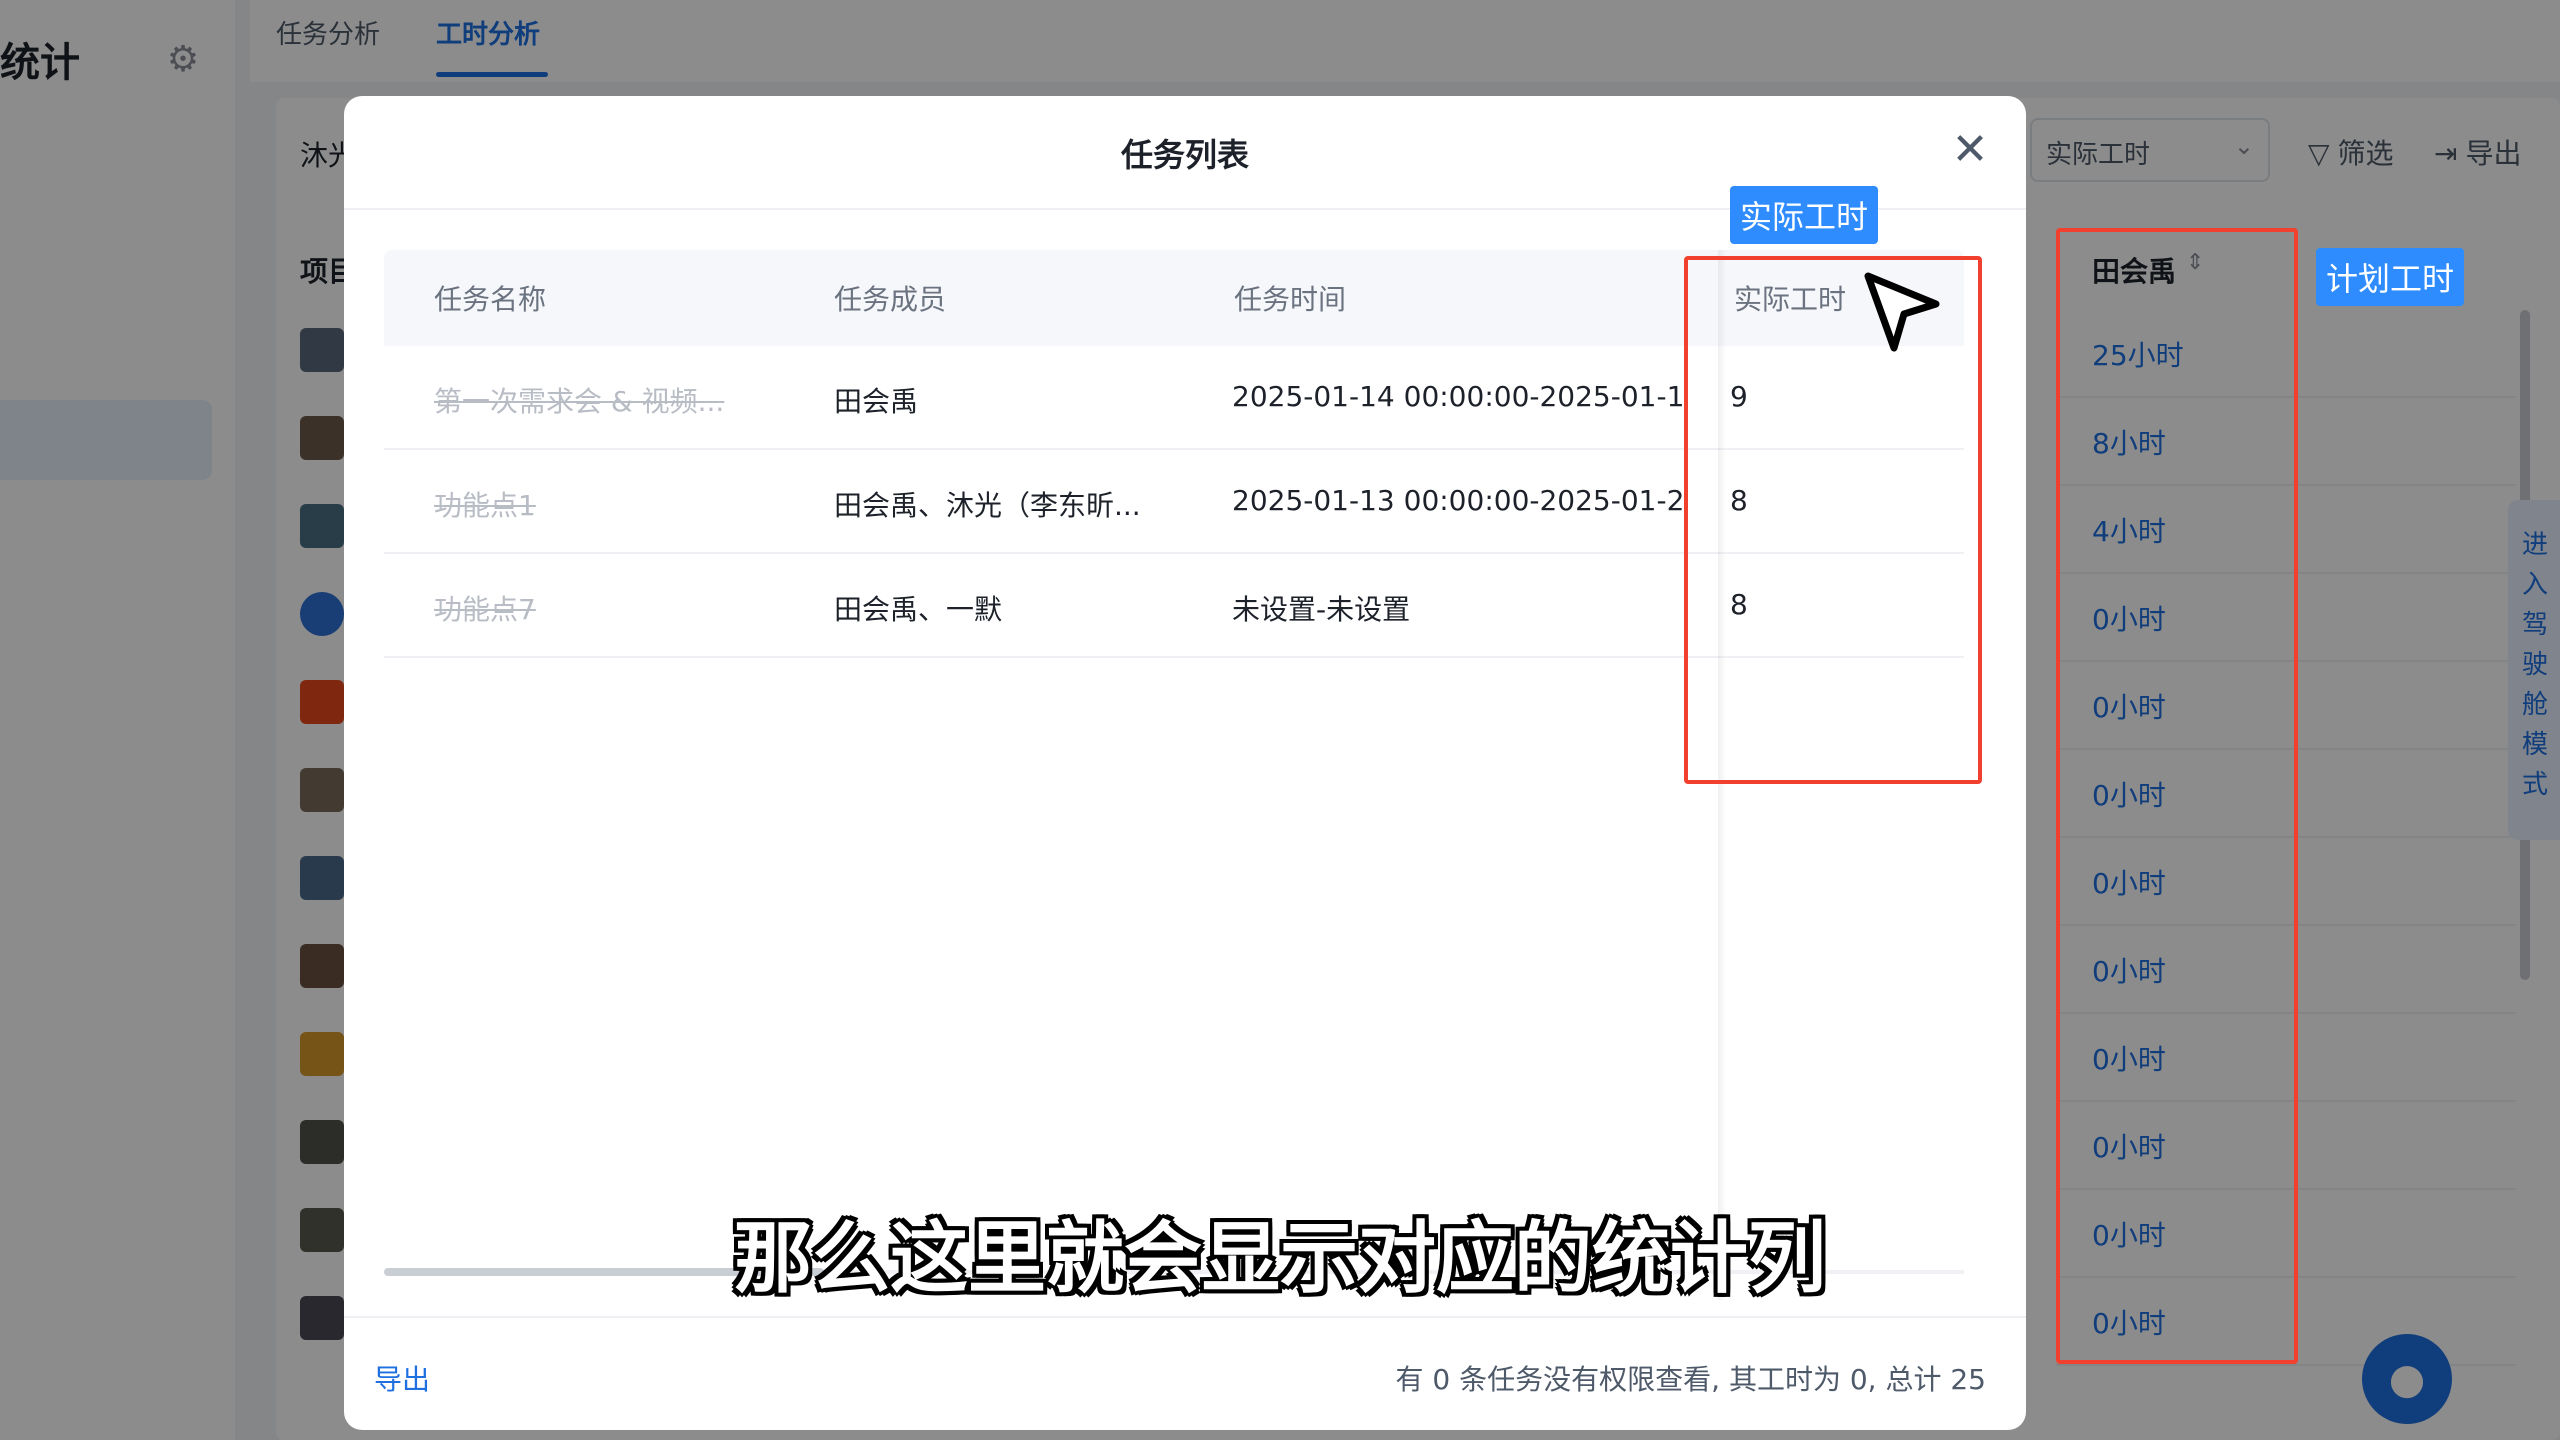 This screenshot has width=2560, height=1440. What do you see at coordinates (1690, 1379) in the screenshot?
I see `footer-summary: 有 0 条任务没有权限查看, 其工时为 0, 总计 25` at bounding box center [1690, 1379].